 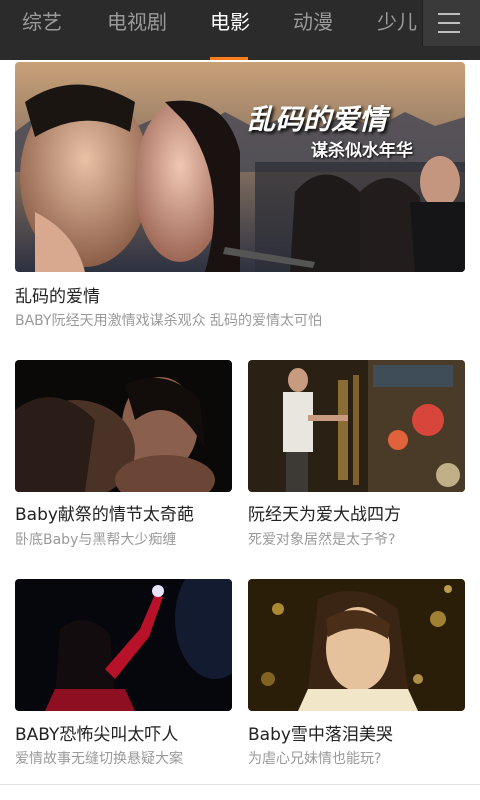 I want to click on poster-title-text: 乱码的爱情, so click(x=317, y=119).